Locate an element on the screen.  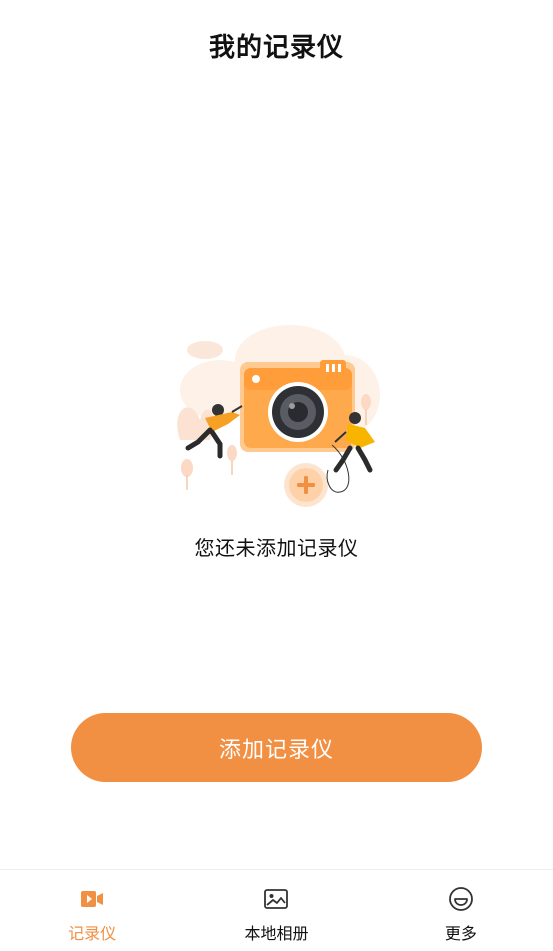
header: 我的记录仪 is located at coordinates (276, 46).